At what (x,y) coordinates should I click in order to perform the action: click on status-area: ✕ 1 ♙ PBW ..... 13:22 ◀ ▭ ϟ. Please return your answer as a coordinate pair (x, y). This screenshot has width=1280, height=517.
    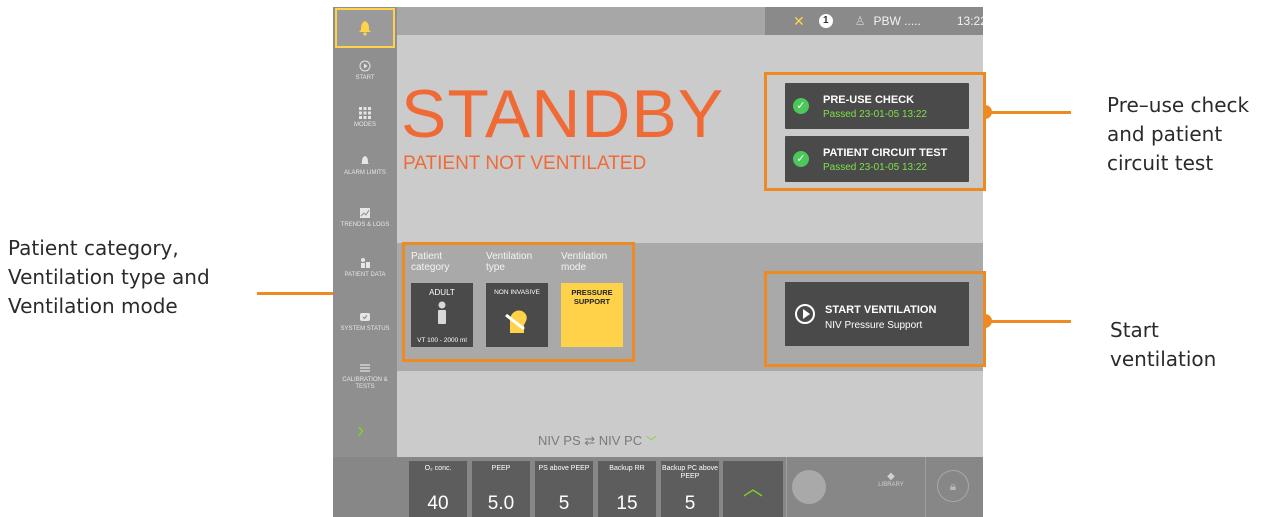
    Looking at the image, I should click on (874, 21).